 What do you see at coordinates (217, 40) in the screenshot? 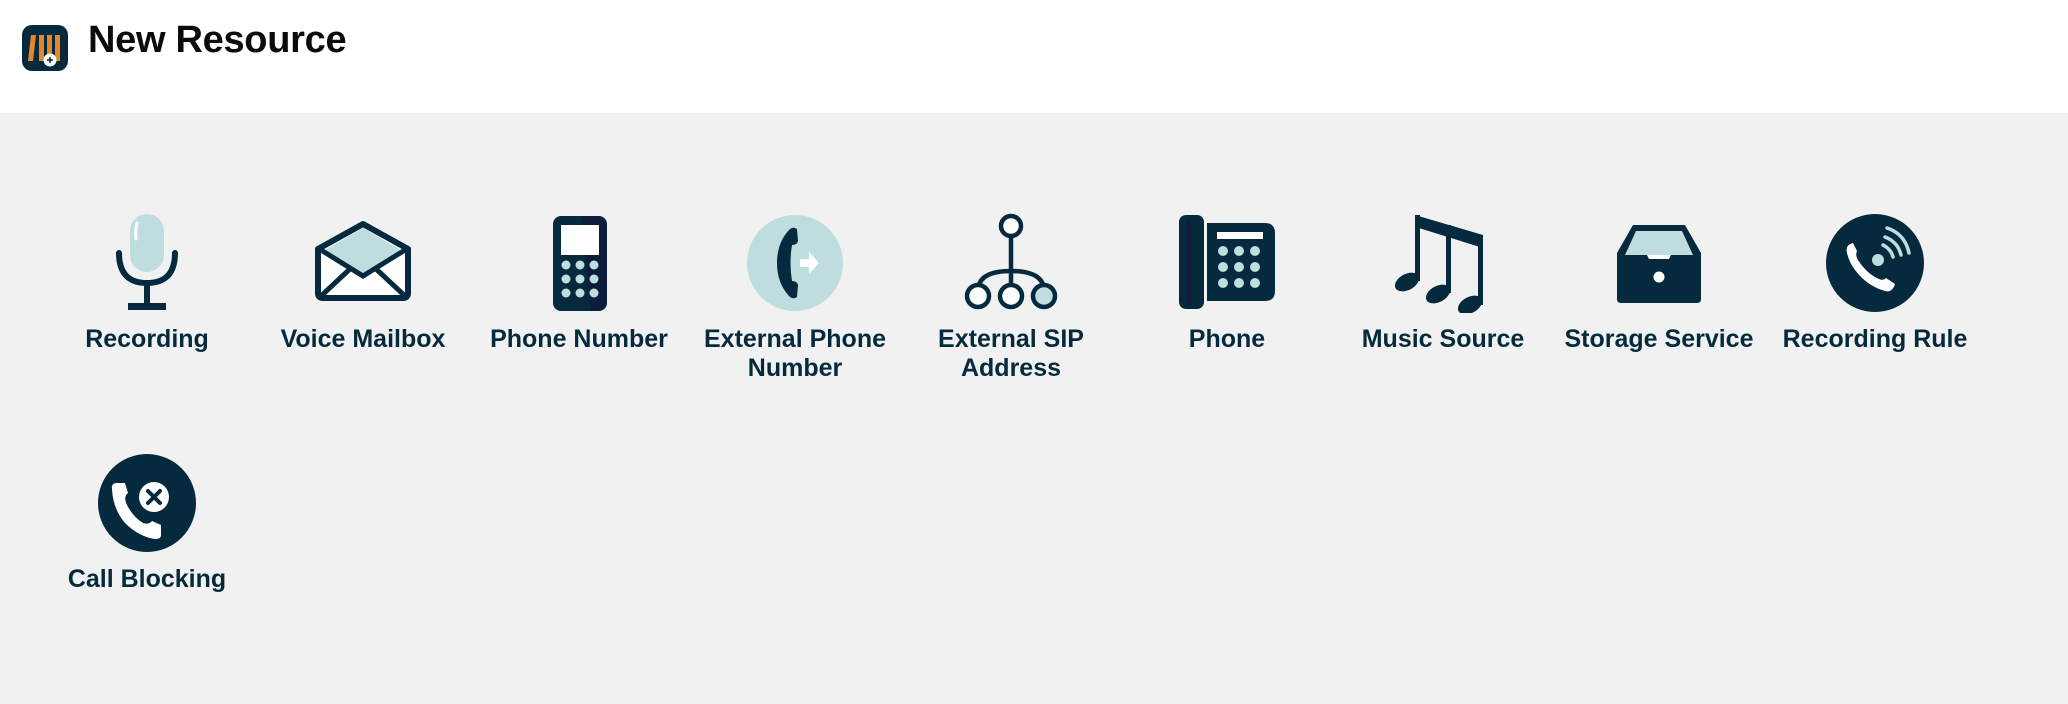
I see `page-title: New Resource` at bounding box center [217, 40].